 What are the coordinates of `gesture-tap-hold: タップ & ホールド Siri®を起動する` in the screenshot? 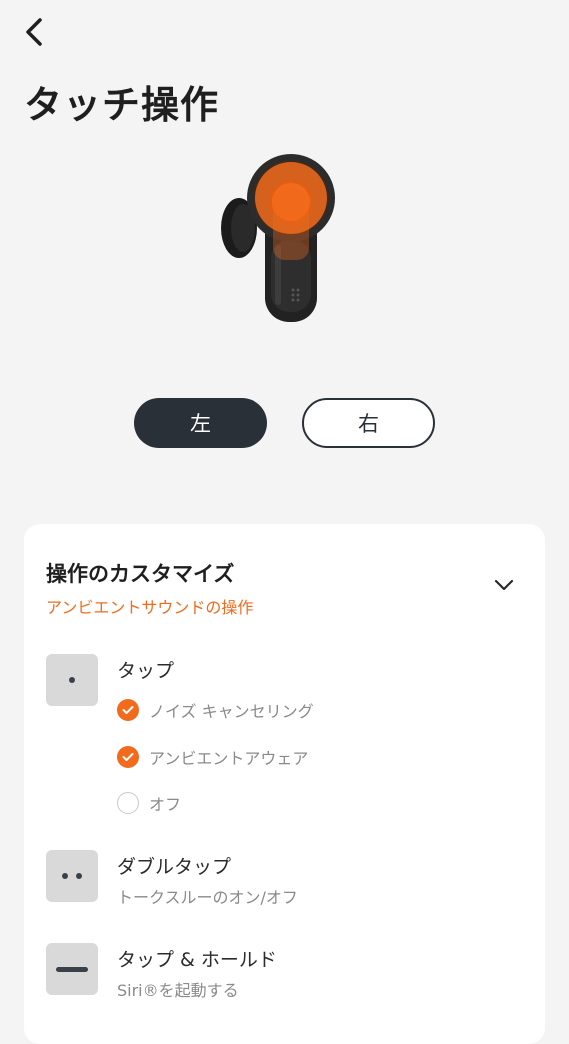 It's located at (286, 973).